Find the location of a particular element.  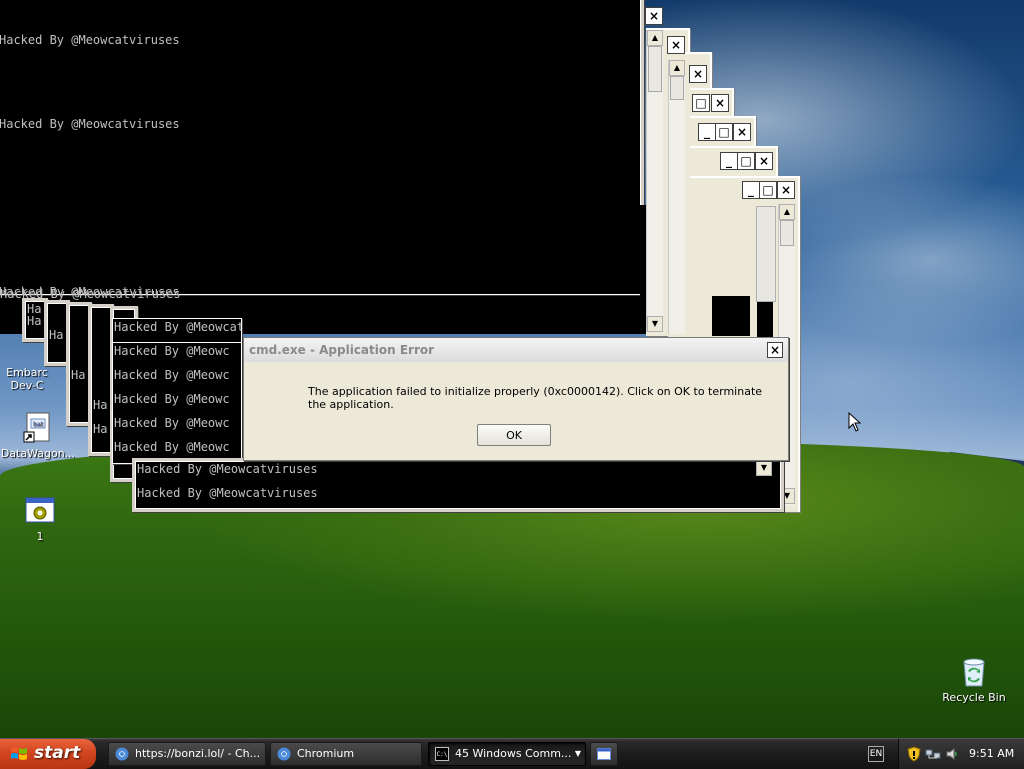

recycle-bin-icon is located at coordinates (974, 672).